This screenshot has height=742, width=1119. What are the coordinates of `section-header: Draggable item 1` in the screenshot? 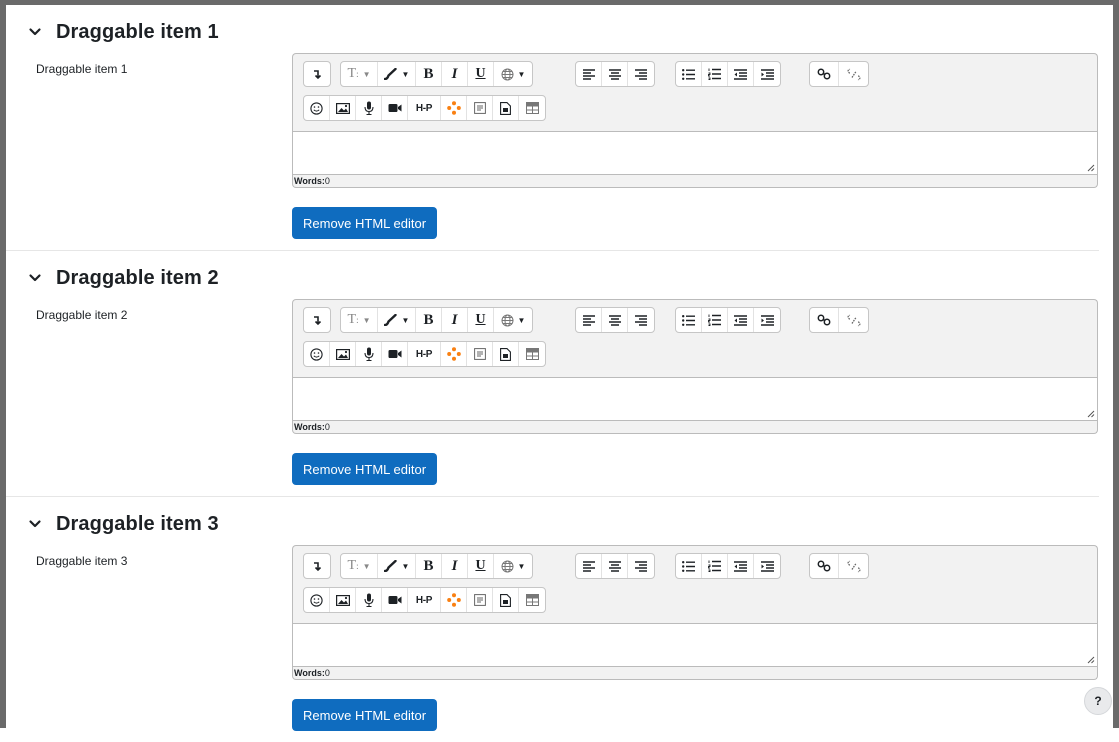 It's located at (122, 32).